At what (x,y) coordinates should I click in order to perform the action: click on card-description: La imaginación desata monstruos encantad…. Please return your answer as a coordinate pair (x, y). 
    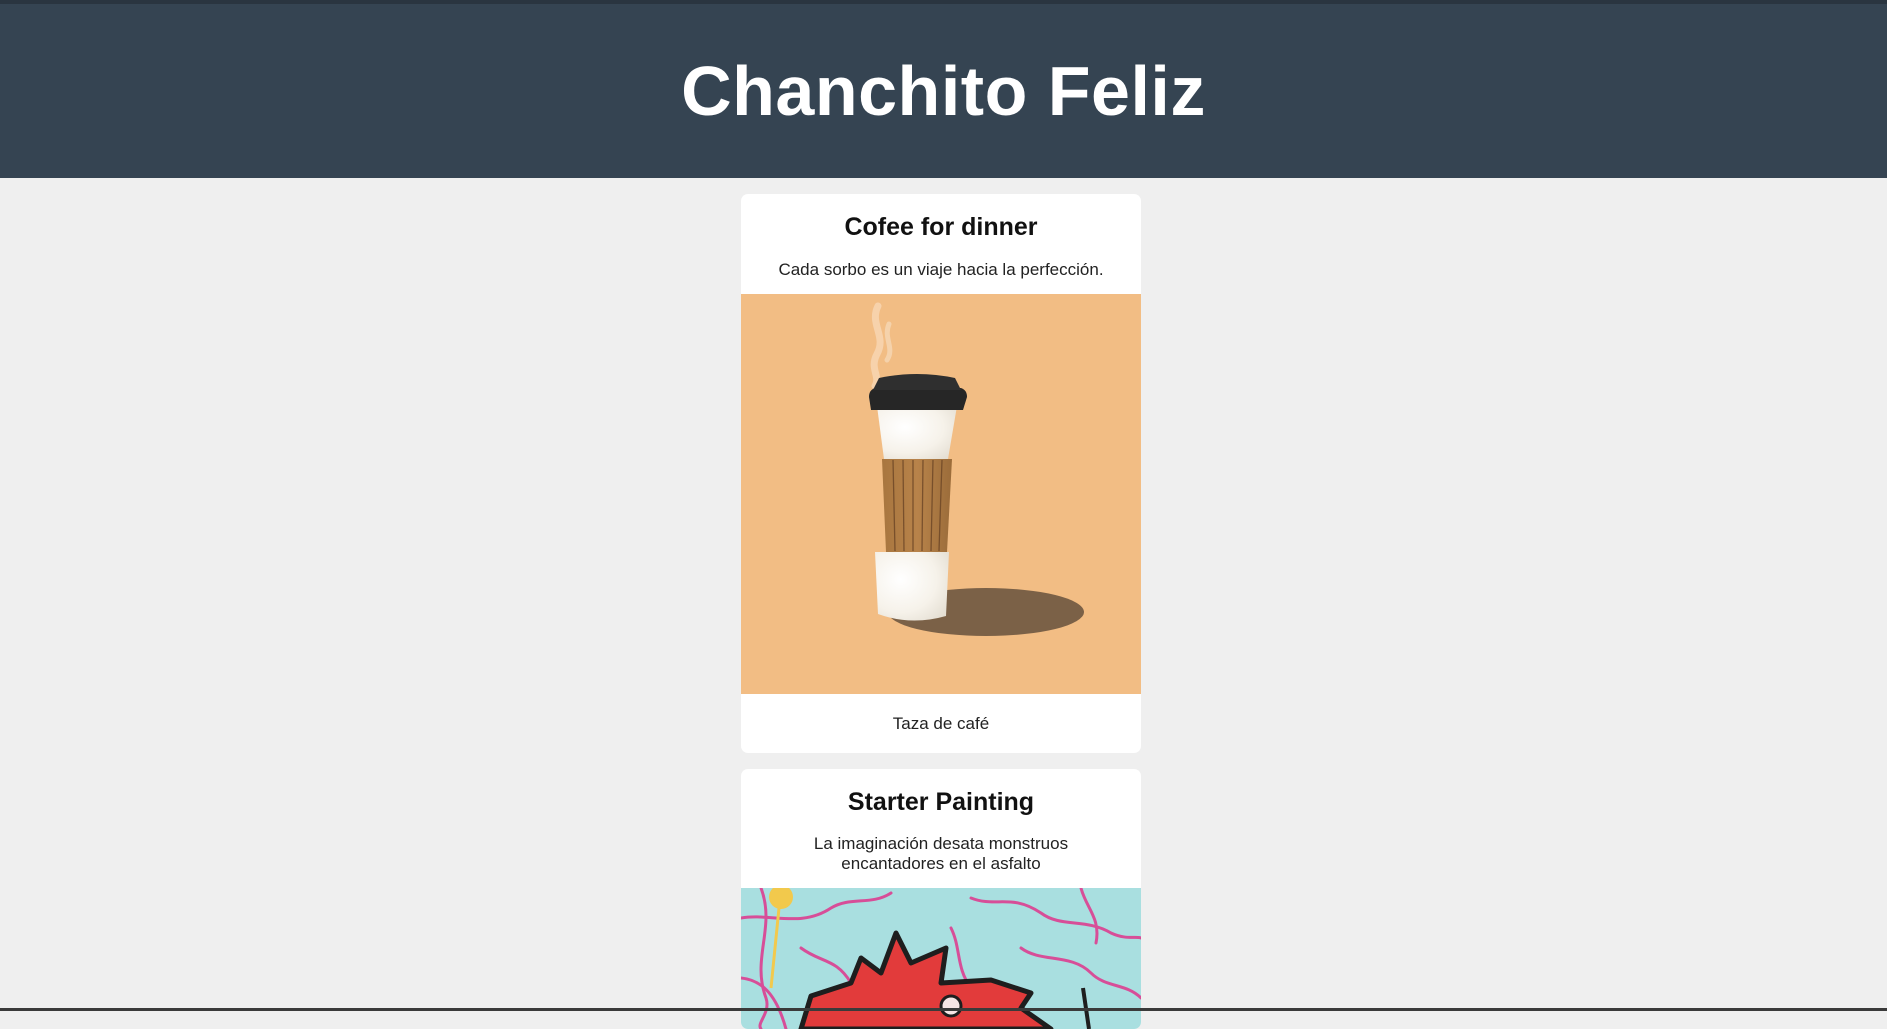
    Looking at the image, I should click on (941, 853).